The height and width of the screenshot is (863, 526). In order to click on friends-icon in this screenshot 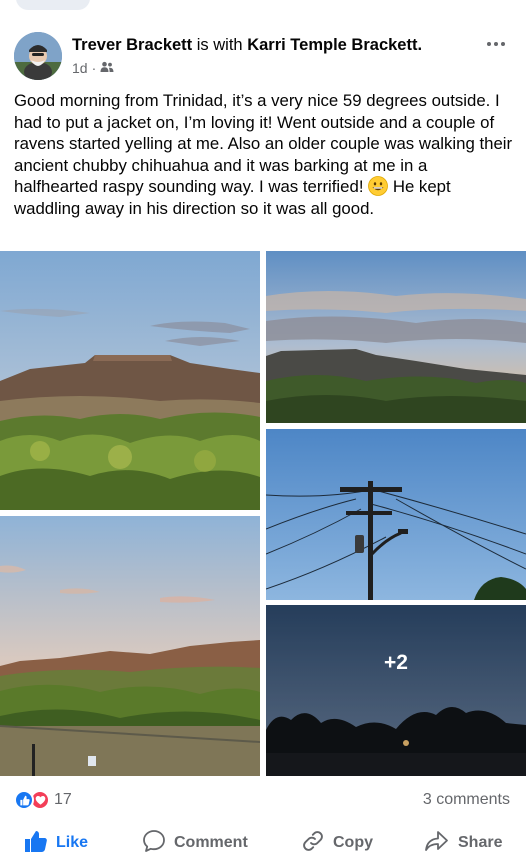, I will do `click(107, 68)`.